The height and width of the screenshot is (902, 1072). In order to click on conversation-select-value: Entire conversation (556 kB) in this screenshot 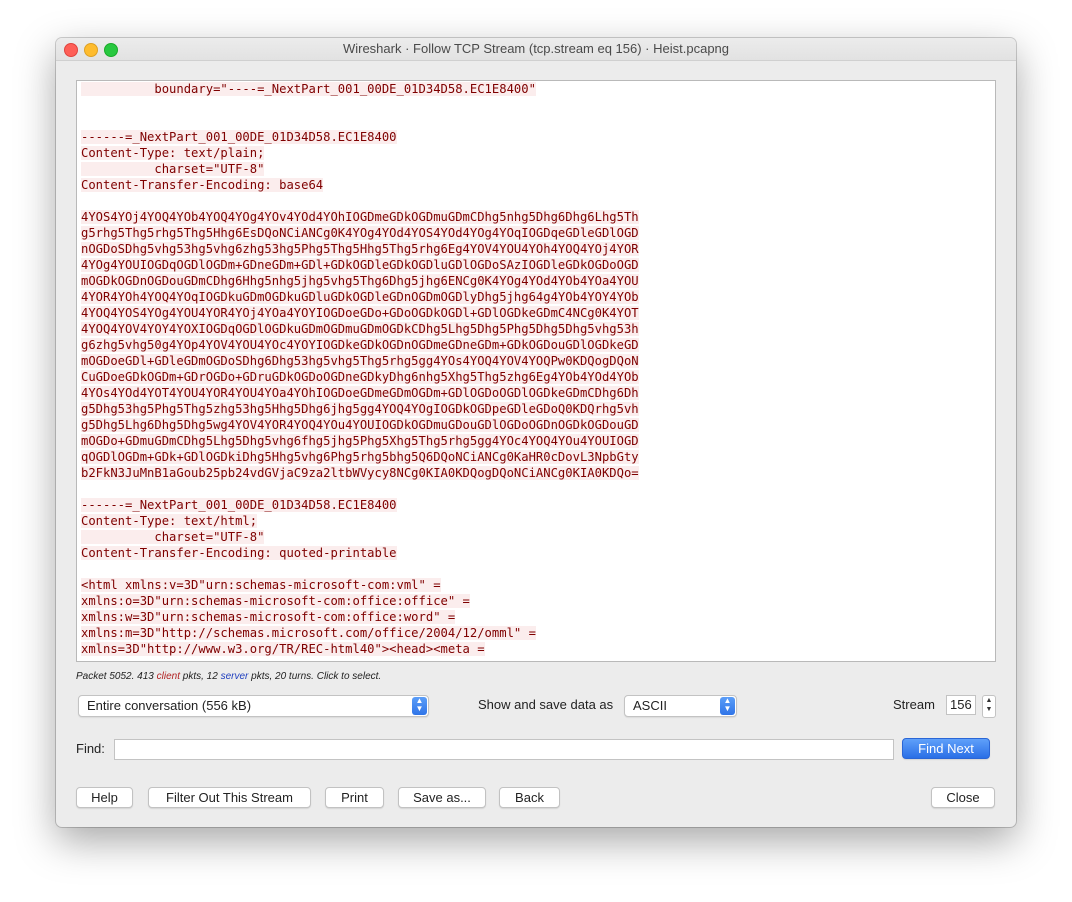, I will do `click(169, 705)`.